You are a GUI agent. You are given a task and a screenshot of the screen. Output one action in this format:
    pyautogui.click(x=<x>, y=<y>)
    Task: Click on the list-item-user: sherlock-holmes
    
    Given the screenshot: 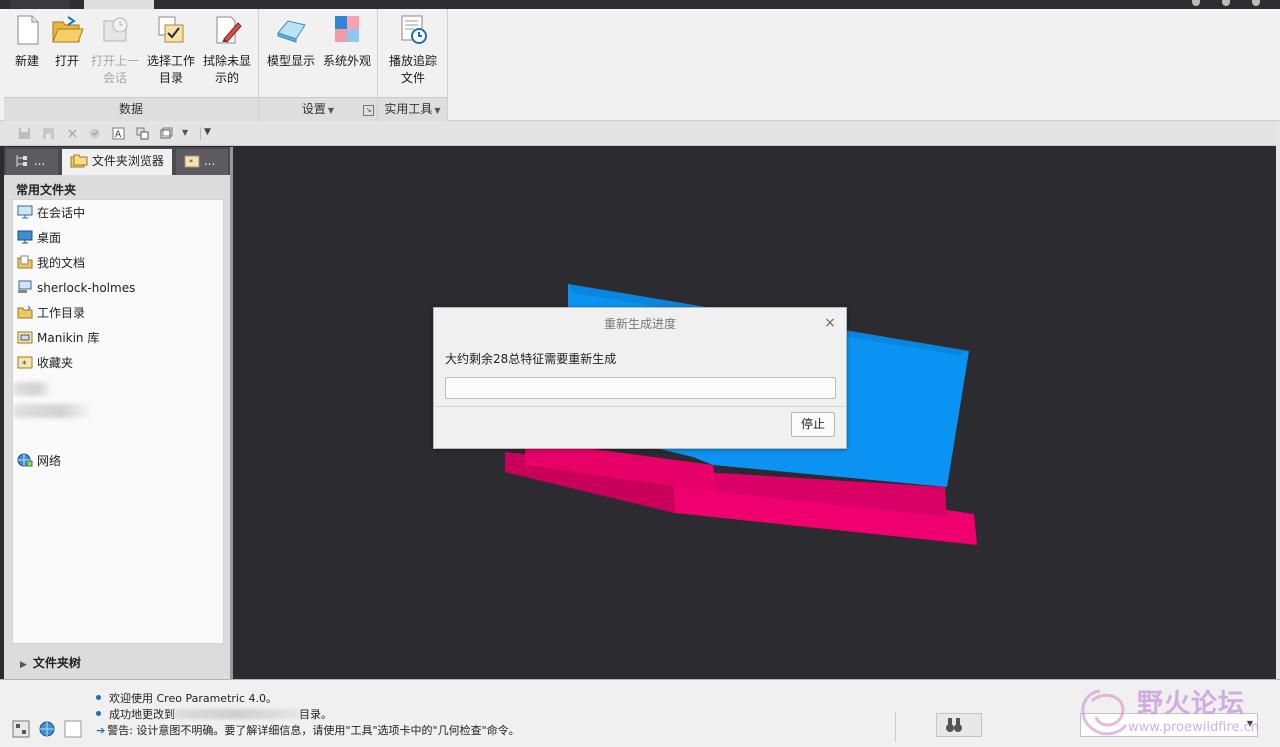 What is the action you would take?
    pyautogui.click(x=76, y=288)
    